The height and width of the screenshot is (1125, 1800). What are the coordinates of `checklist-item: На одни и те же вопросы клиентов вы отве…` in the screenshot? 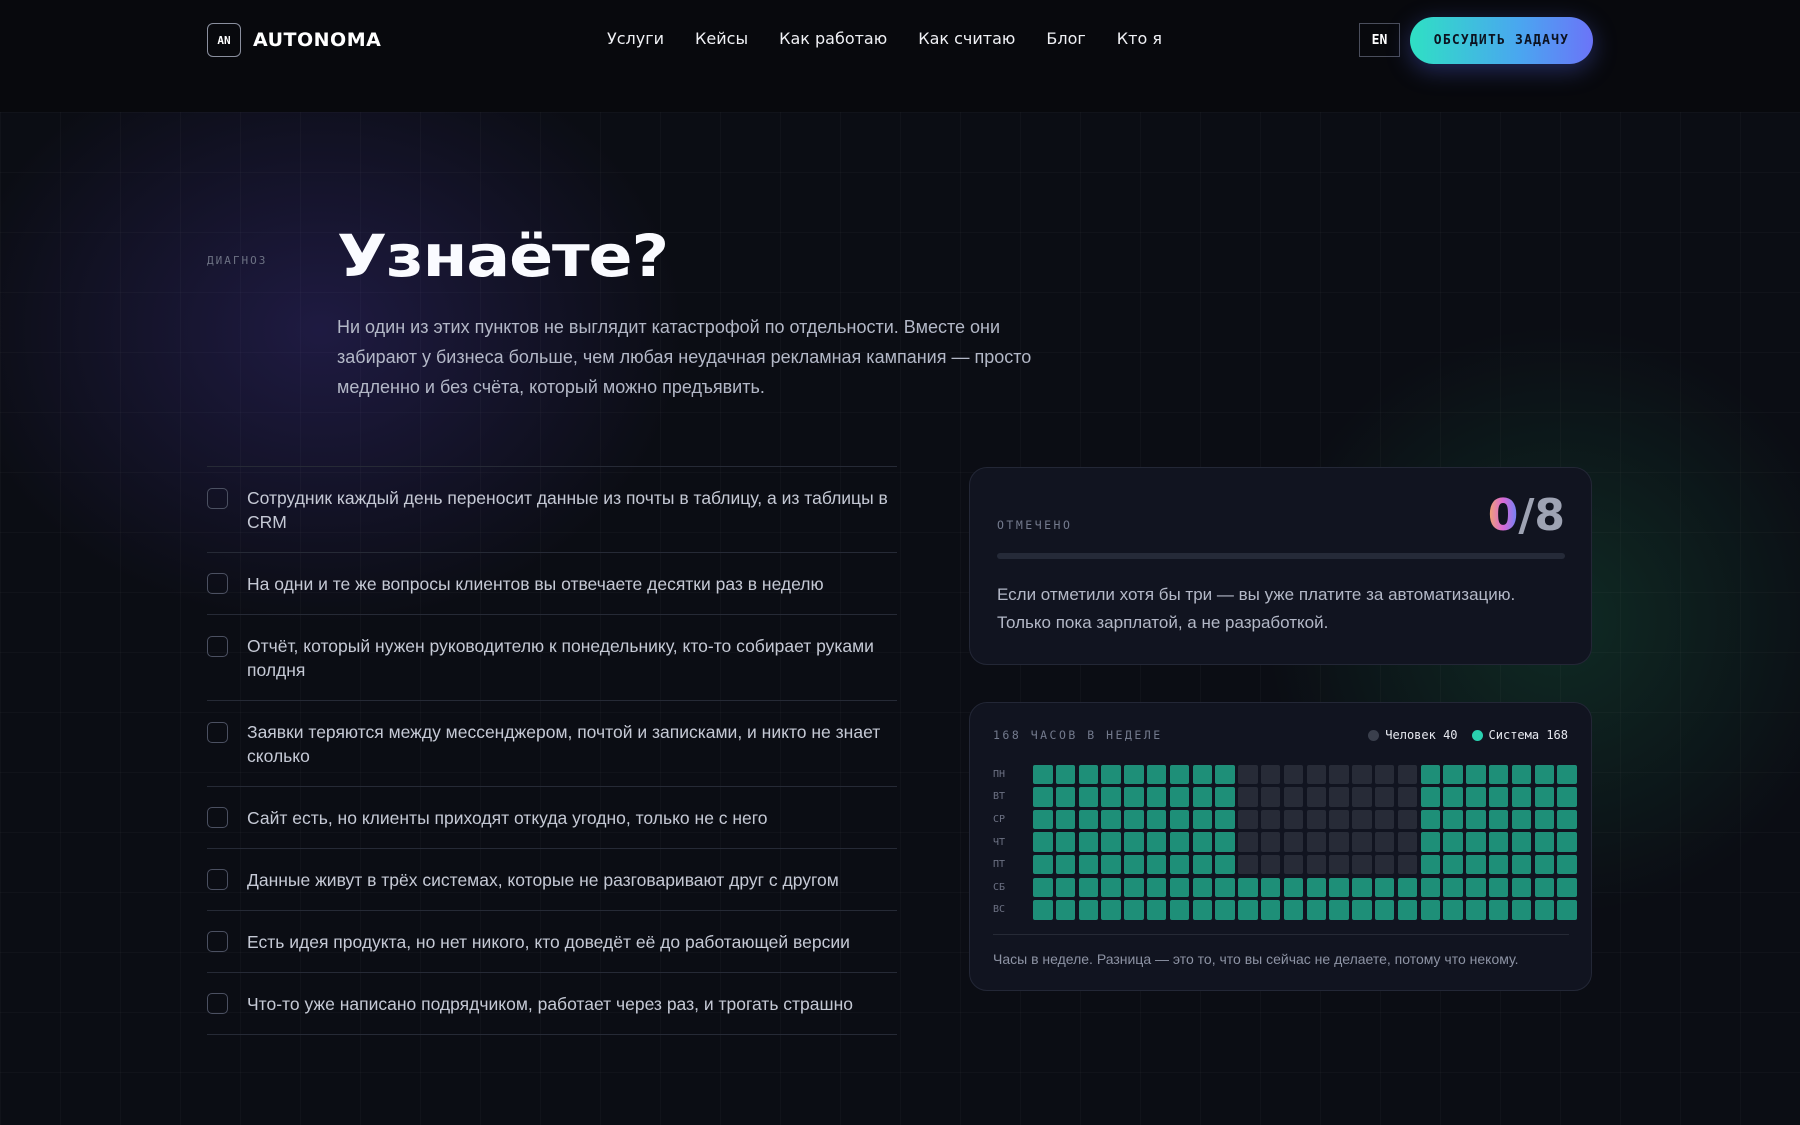 It's located at (552, 584).